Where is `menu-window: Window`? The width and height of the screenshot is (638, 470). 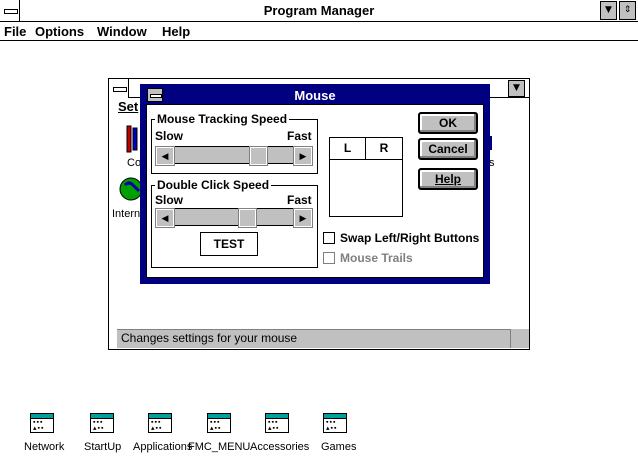 menu-window: Window is located at coordinates (122, 31).